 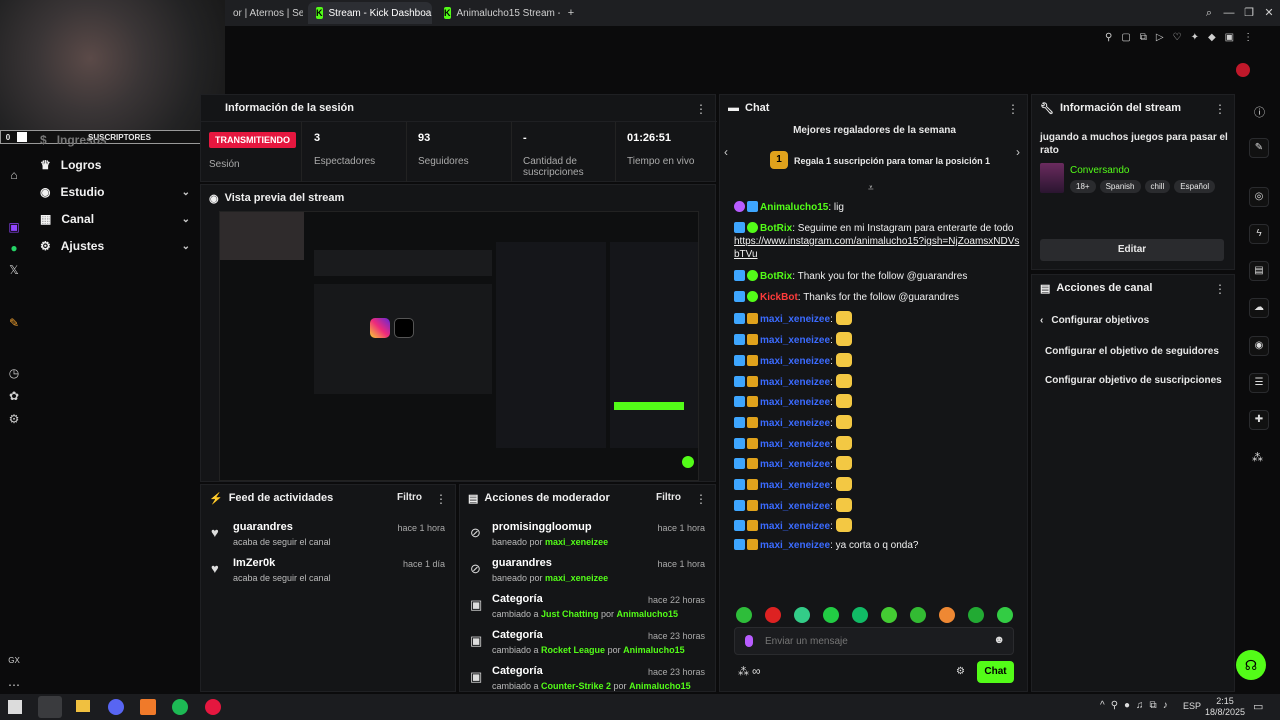 What do you see at coordinates (1132, 250) in the screenshot?
I see `edit-stream-button: Editar` at bounding box center [1132, 250].